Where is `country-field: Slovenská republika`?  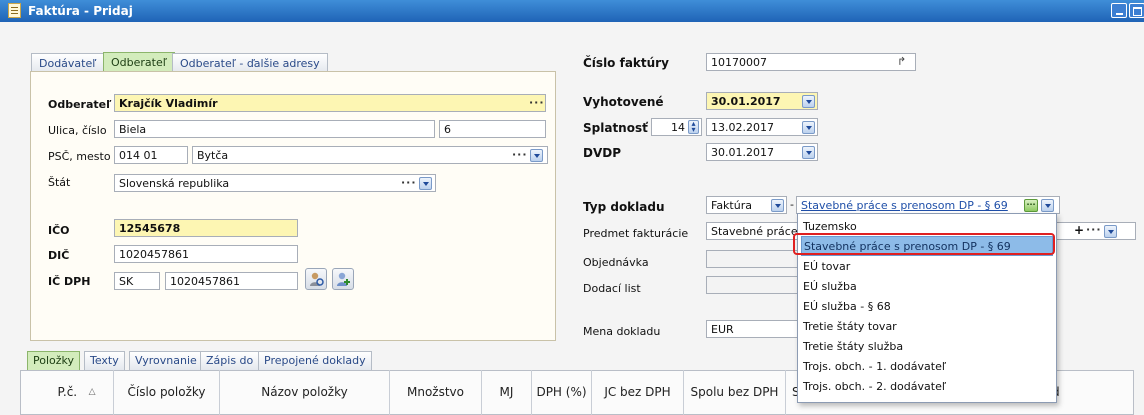
country-field: Slovenská republika is located at coordinates (275, 183).